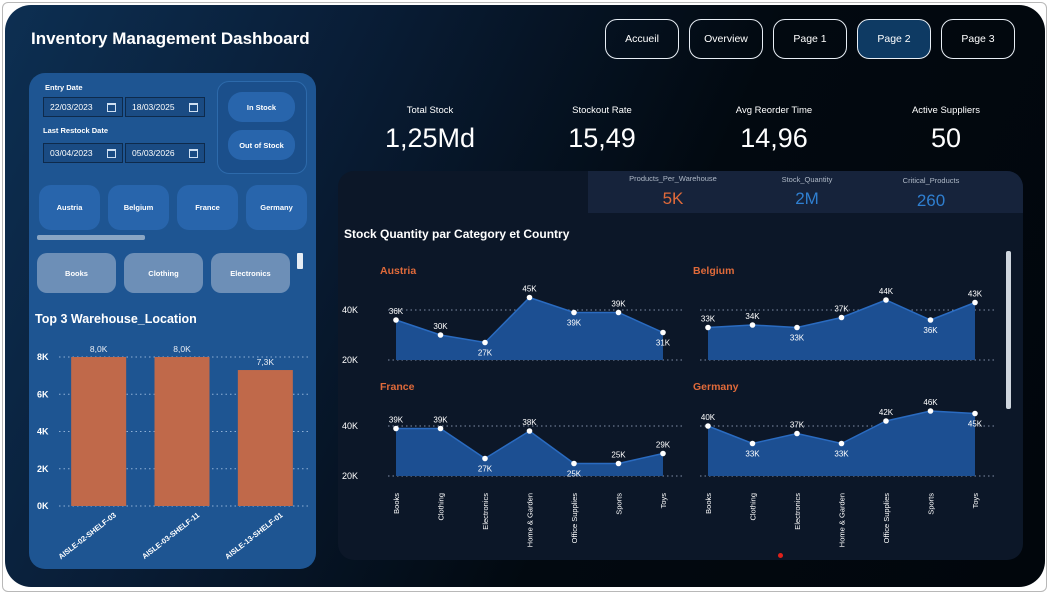 This screenshot has height=594, width=1049. I want to click on y-tick-label: 2K, so click(43, 469).